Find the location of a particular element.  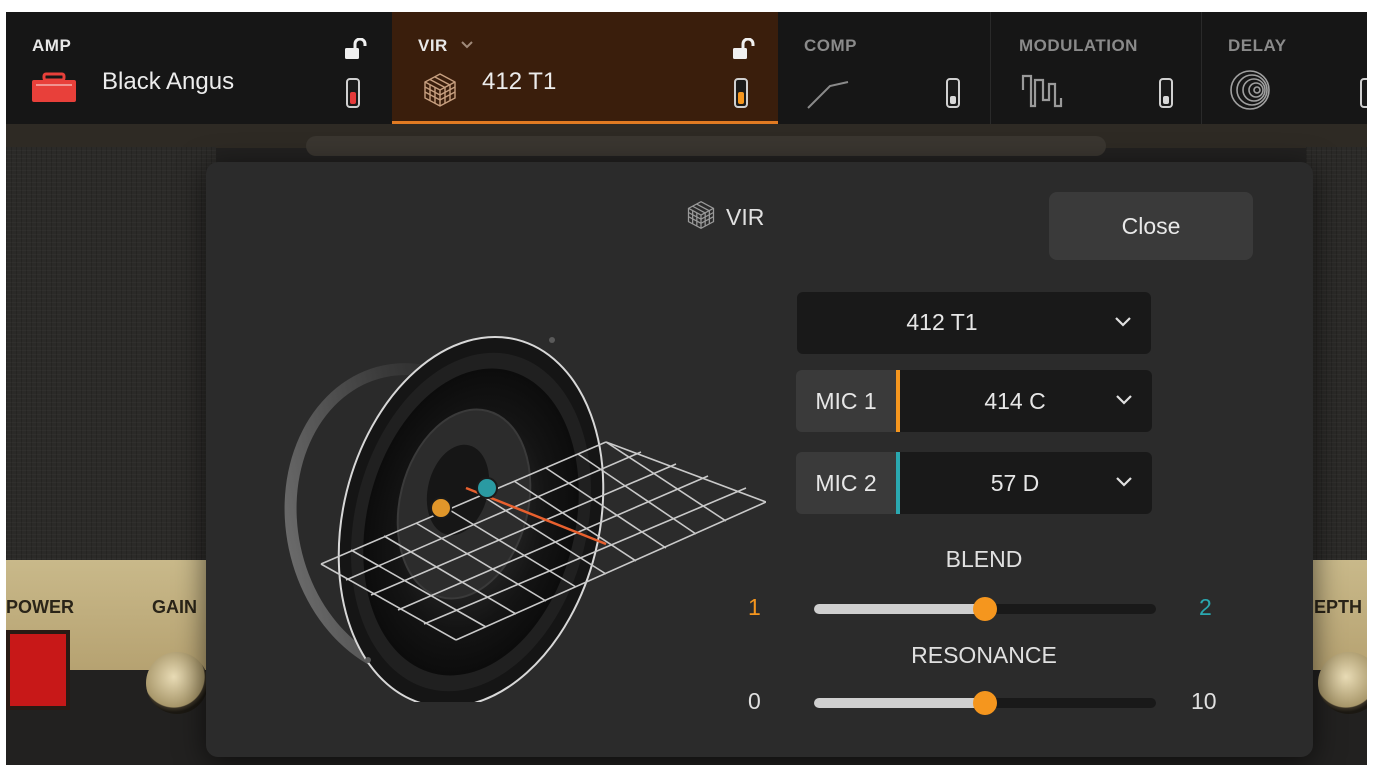

blend-slider-fill is located at coordinates (899, 609).